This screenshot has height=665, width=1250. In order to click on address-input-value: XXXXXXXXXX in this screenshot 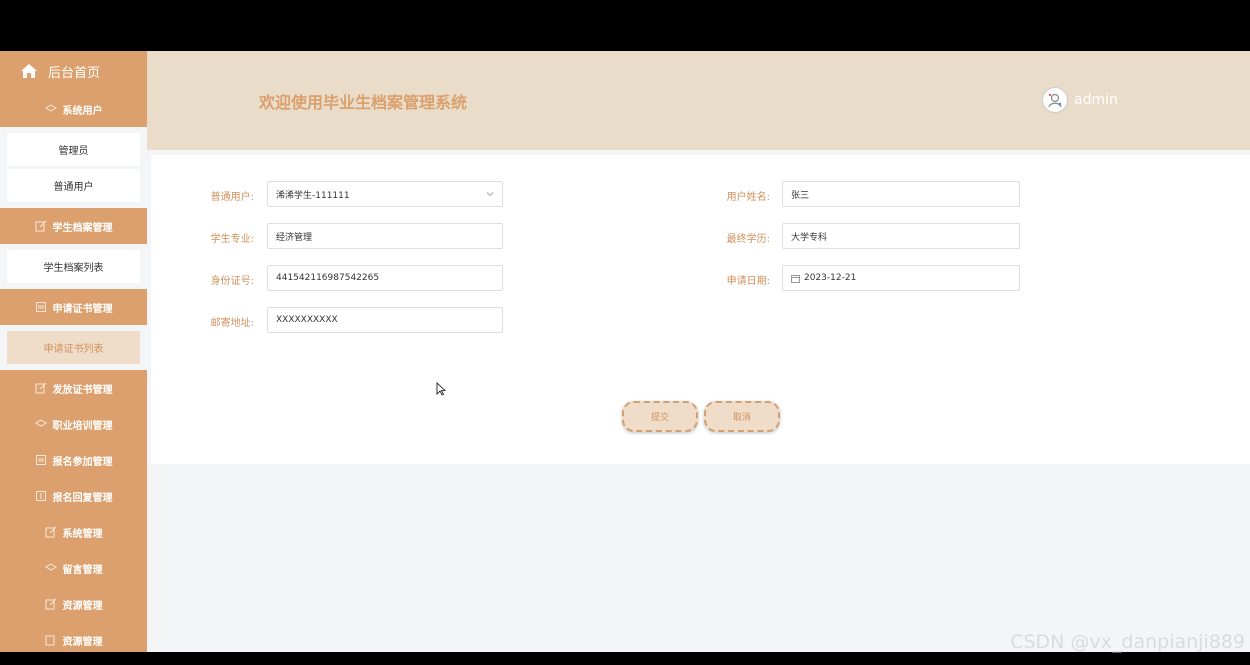, I will do `click(307, 320)`.